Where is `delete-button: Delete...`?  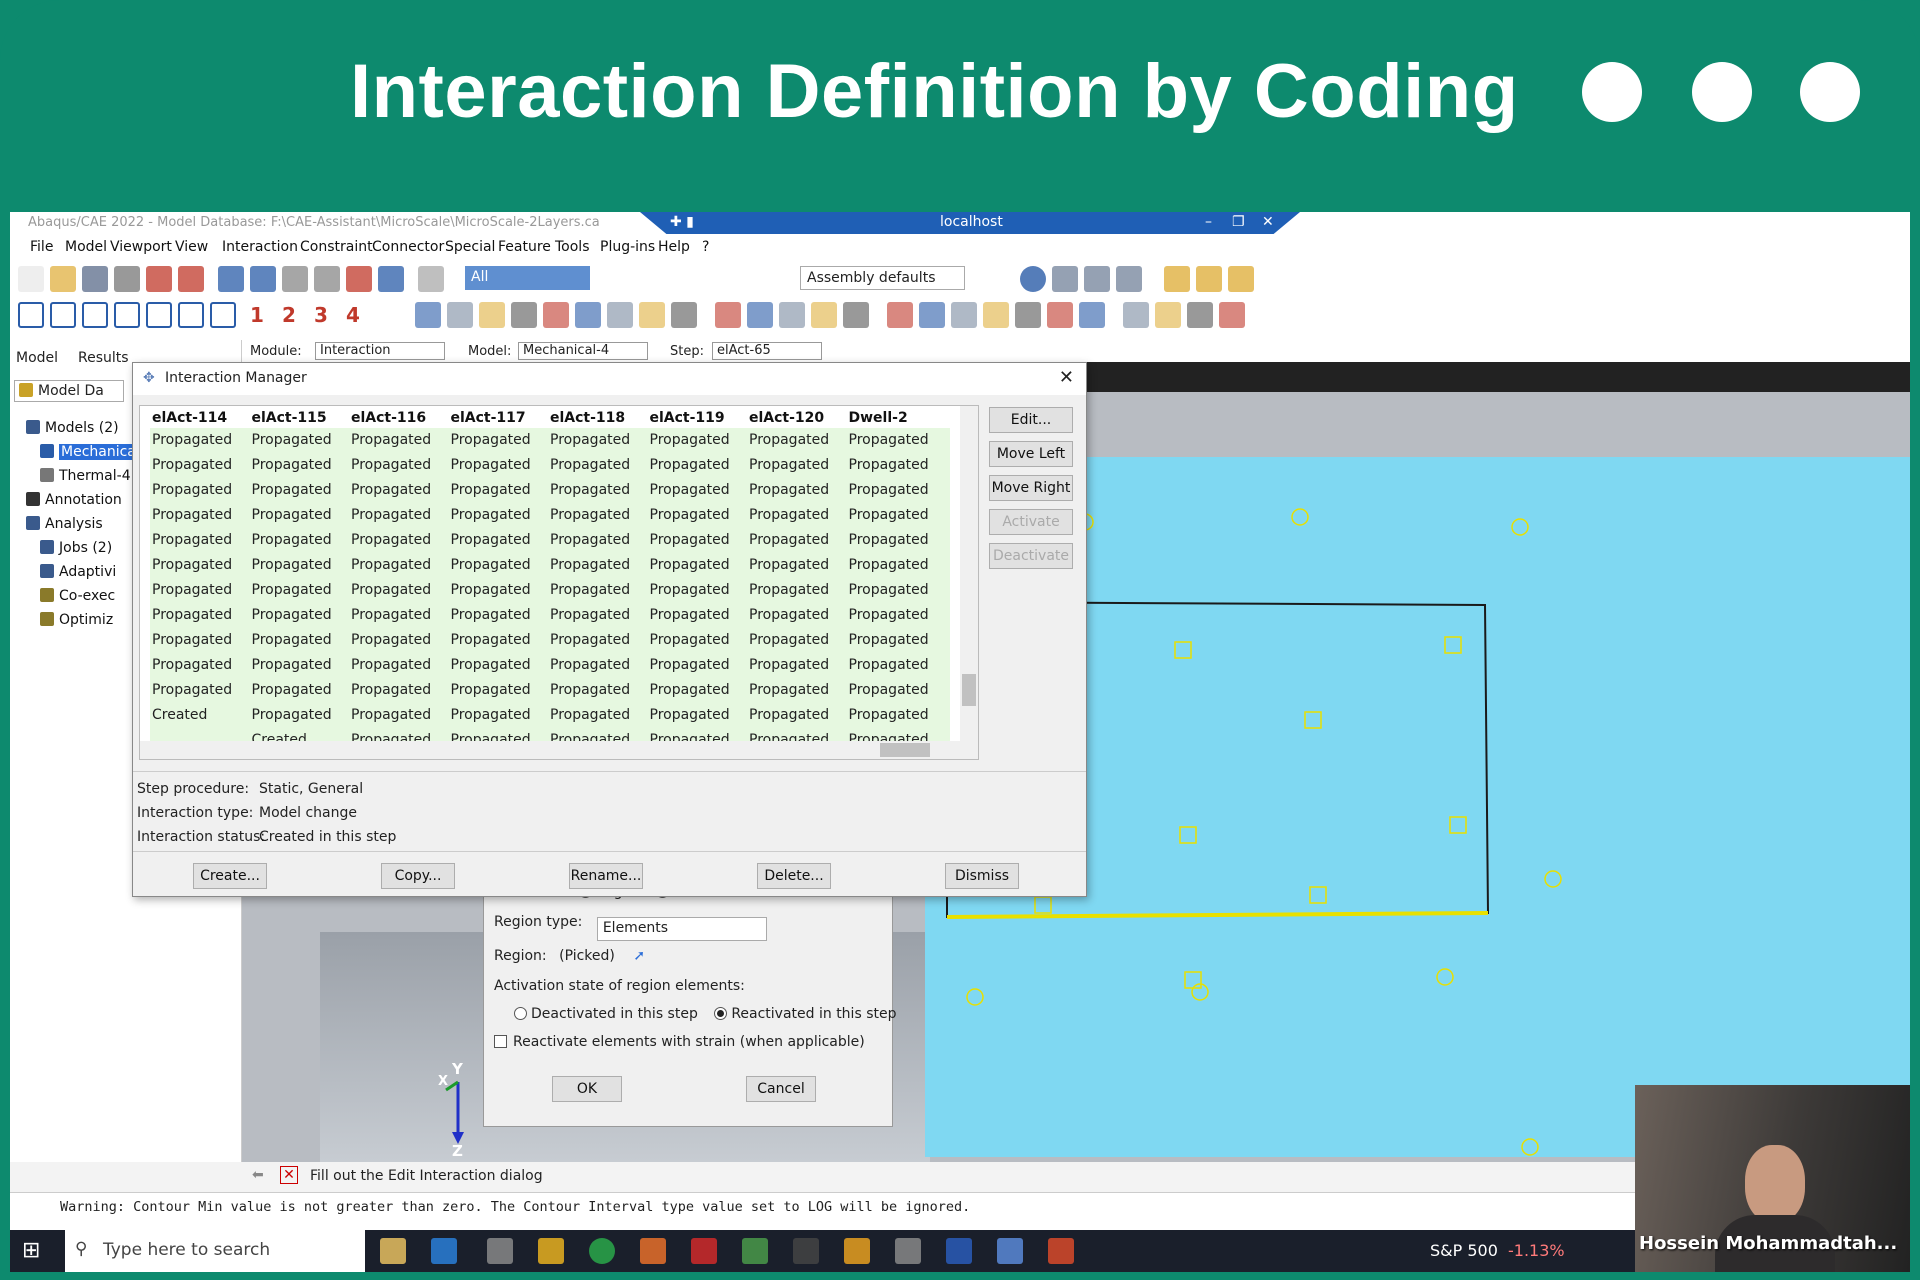
delete-button: Delete... is located at coordinates (794, 876).